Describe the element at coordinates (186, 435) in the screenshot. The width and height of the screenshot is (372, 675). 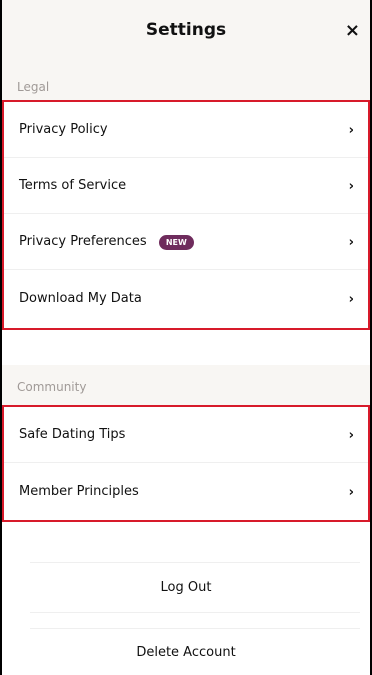
I see `community-safe-dating-tips-row: Safe Dating Tips ›` at that location.